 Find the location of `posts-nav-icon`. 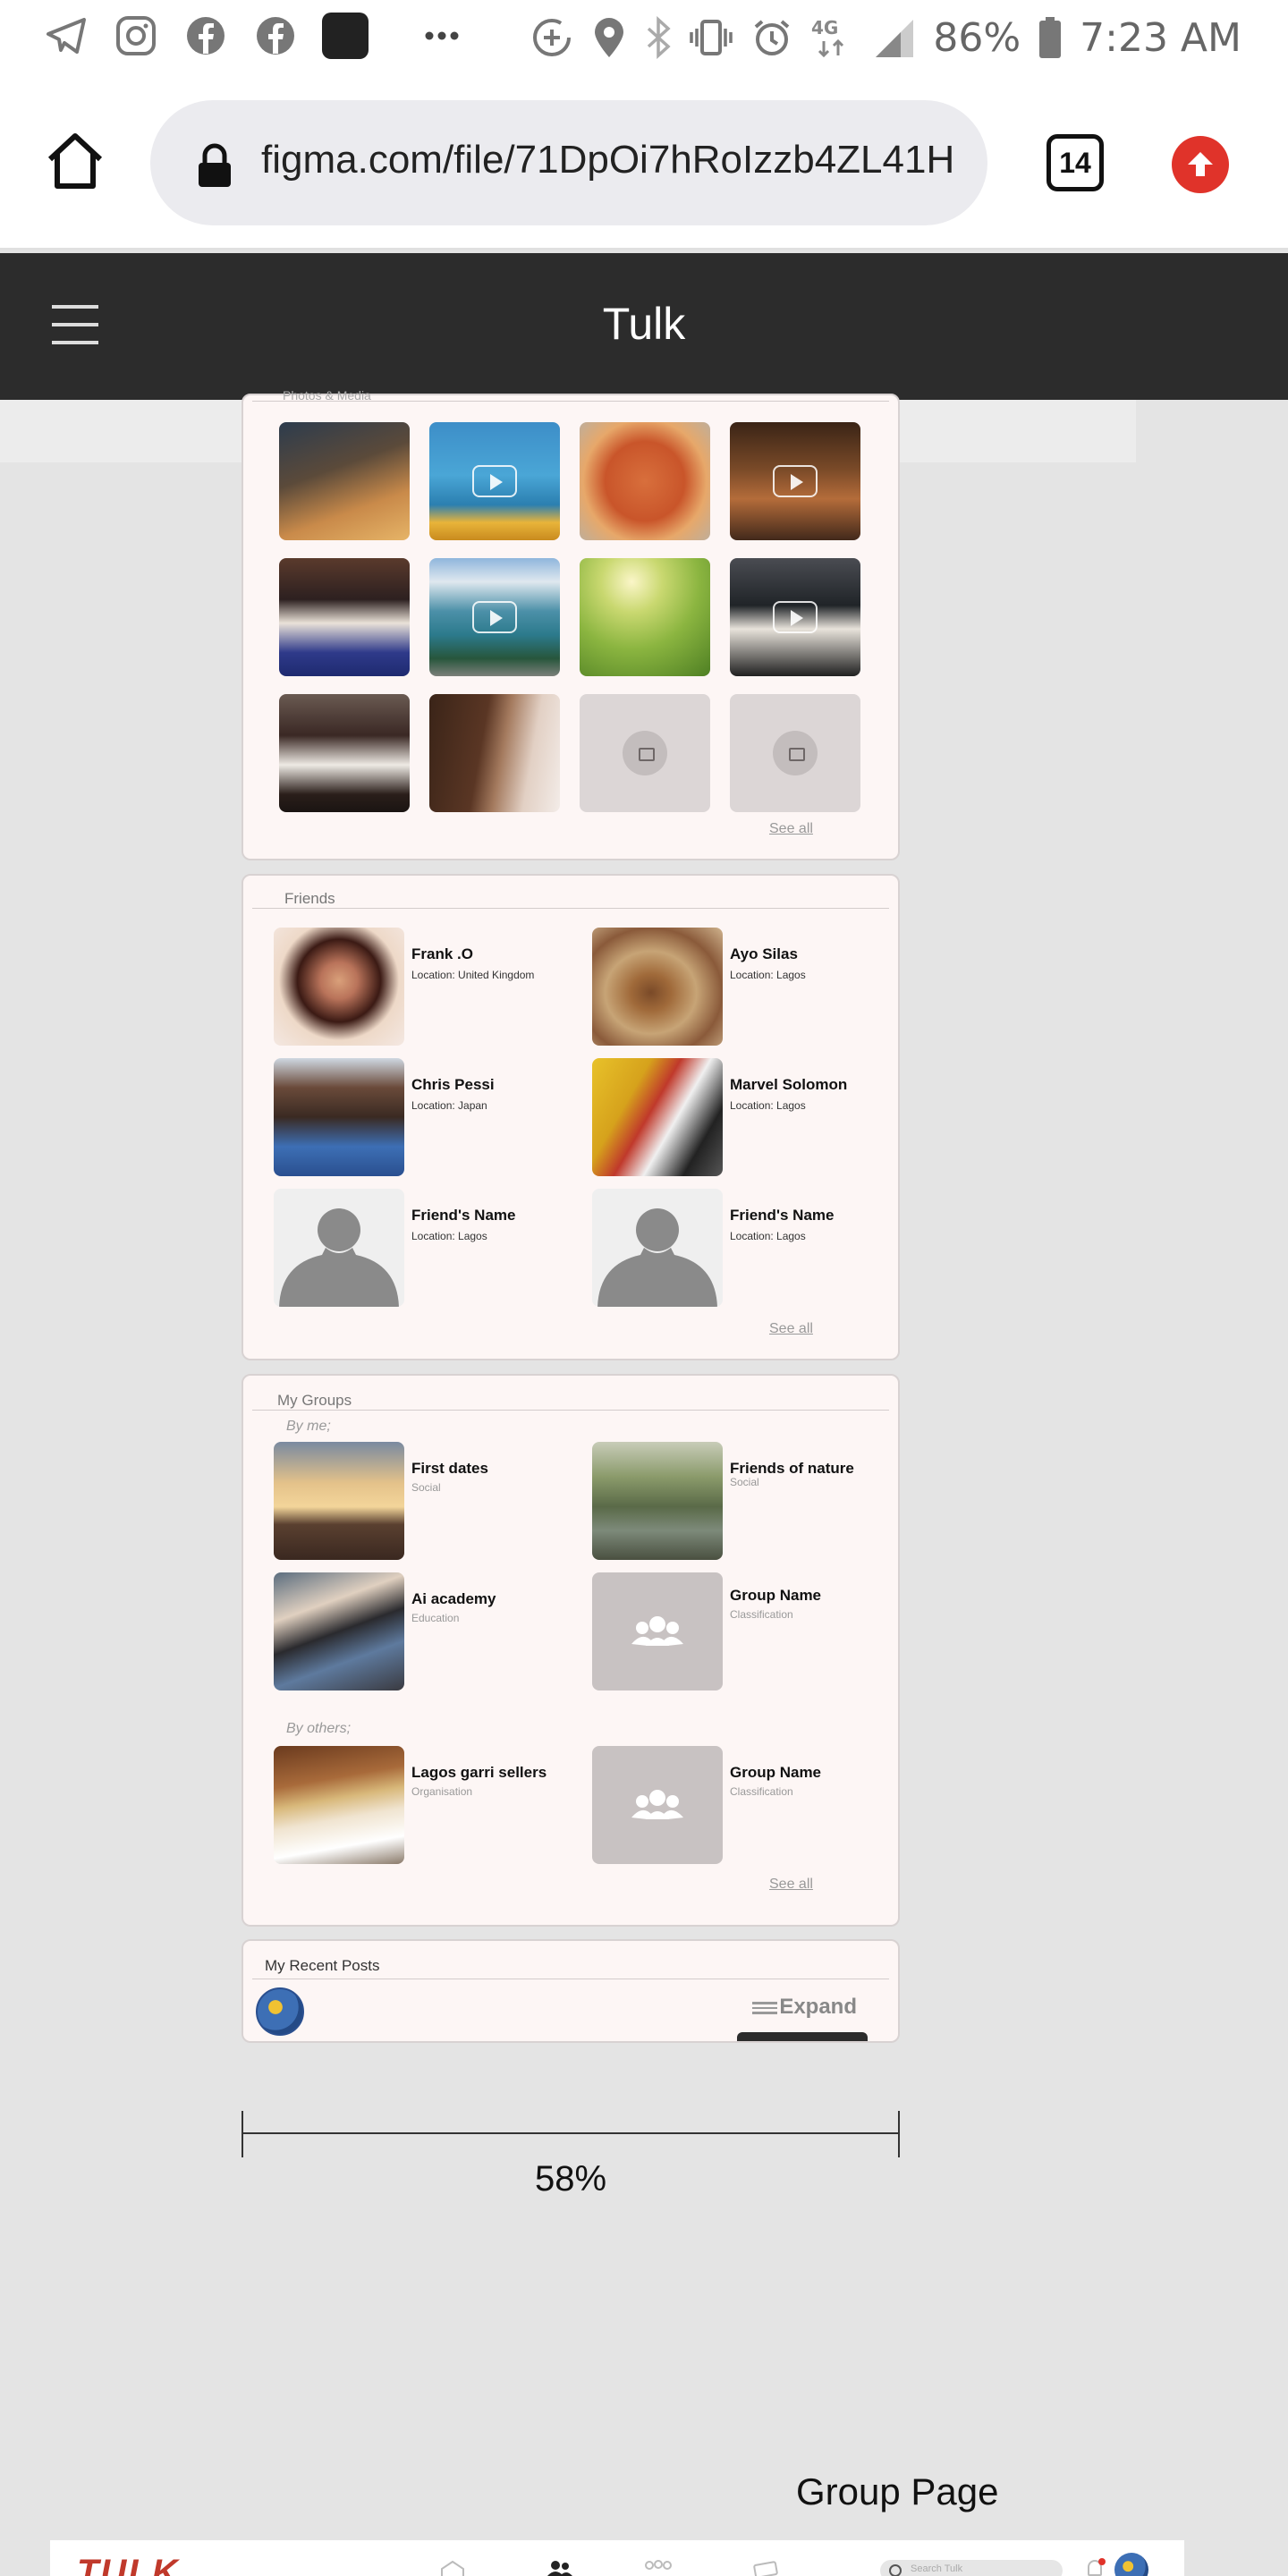

posts-nav-icon is located at coordinates (765, 2568).